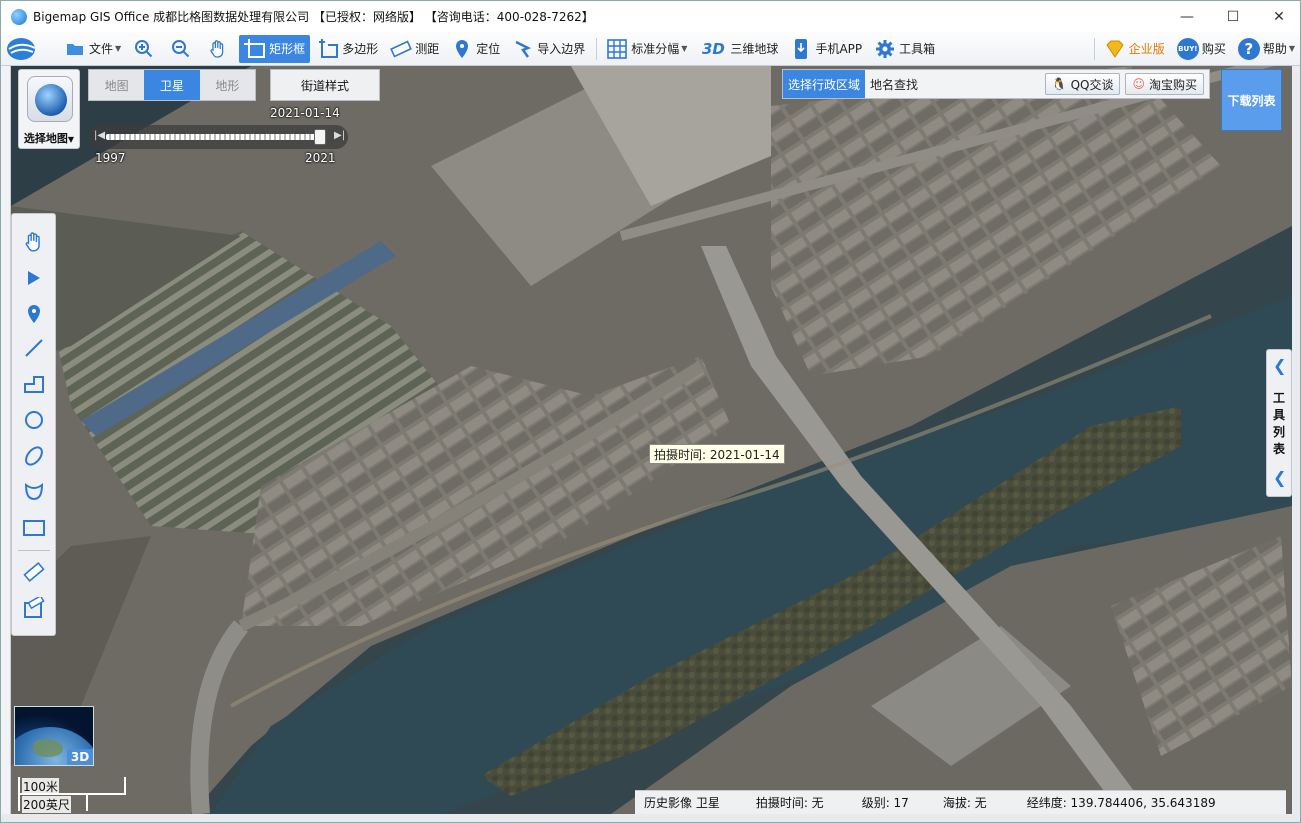 The width and height of the screenshot is (1301, 823). What do you see at coordinates (34, 528) in the screenshot?
I see `rectangle-icon` at bounding box center [34, 528].